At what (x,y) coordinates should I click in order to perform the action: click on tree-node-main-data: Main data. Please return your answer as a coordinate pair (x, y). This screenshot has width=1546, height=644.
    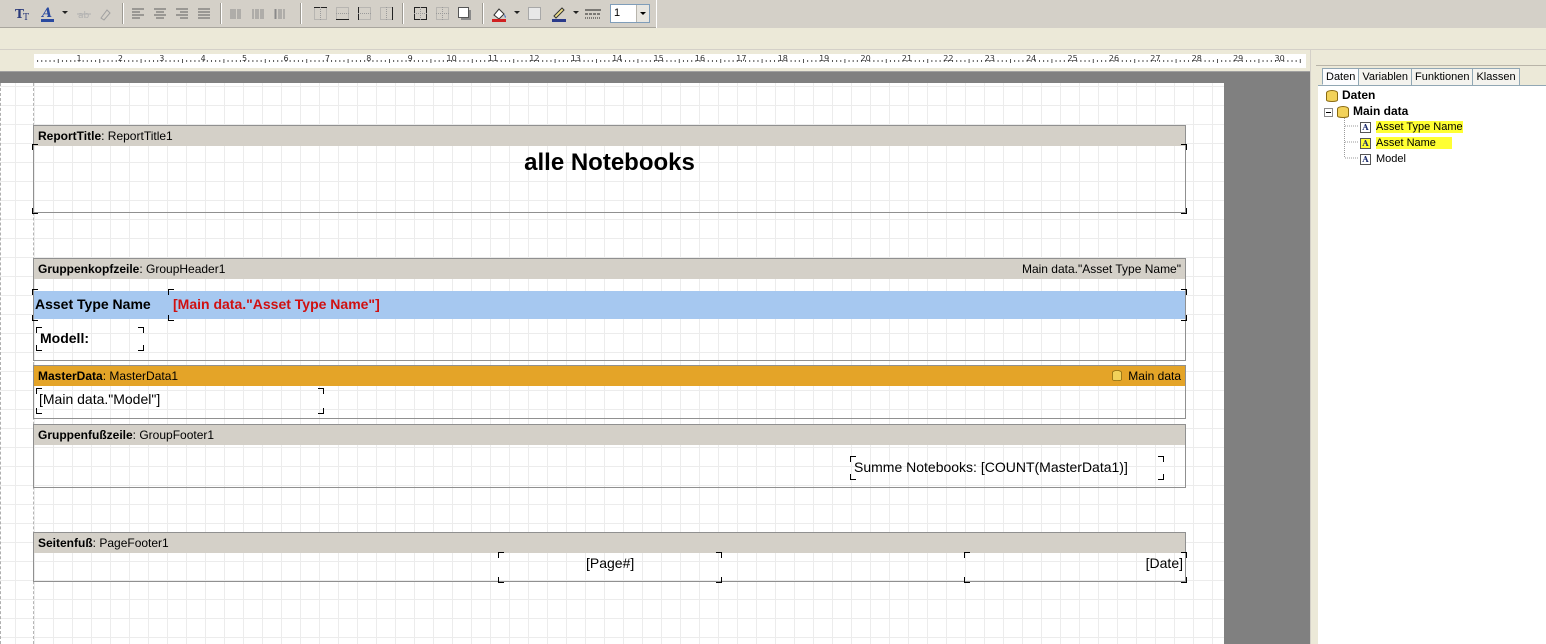
    Looking at the image, I should click on (1366, 111).